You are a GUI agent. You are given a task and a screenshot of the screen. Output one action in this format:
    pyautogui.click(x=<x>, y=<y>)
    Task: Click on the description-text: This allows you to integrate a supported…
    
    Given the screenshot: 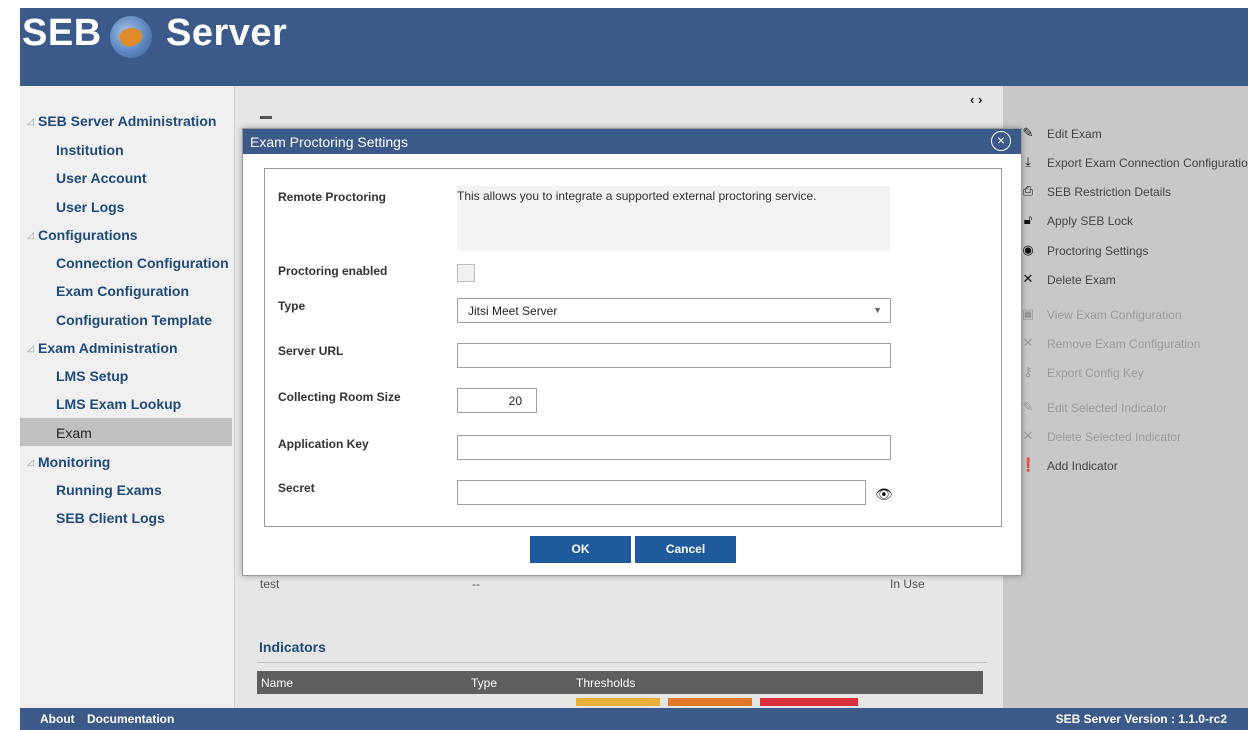 What is the action you would take?
    pyautogui.click(x=637, y=196)
    